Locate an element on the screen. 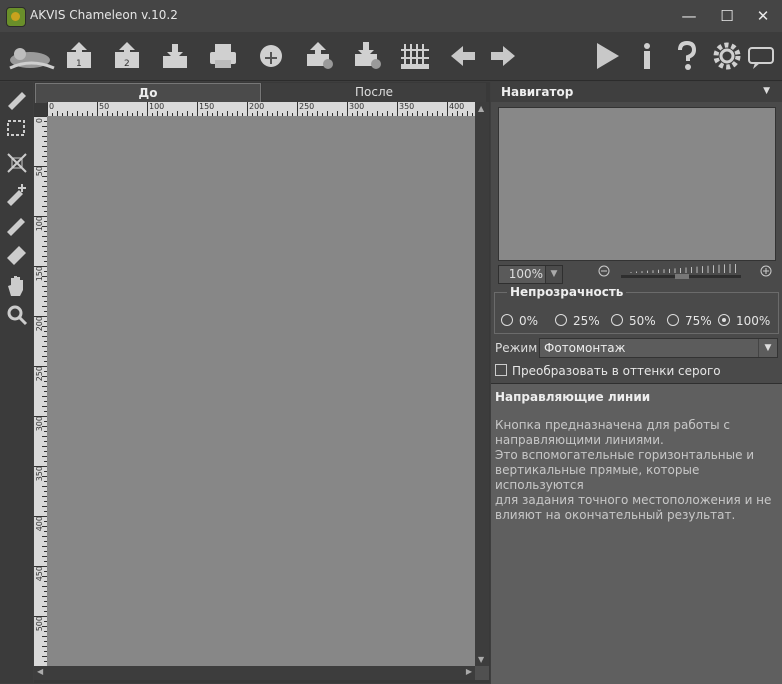  radio-selected-icon is located at coordinates (724, 320).